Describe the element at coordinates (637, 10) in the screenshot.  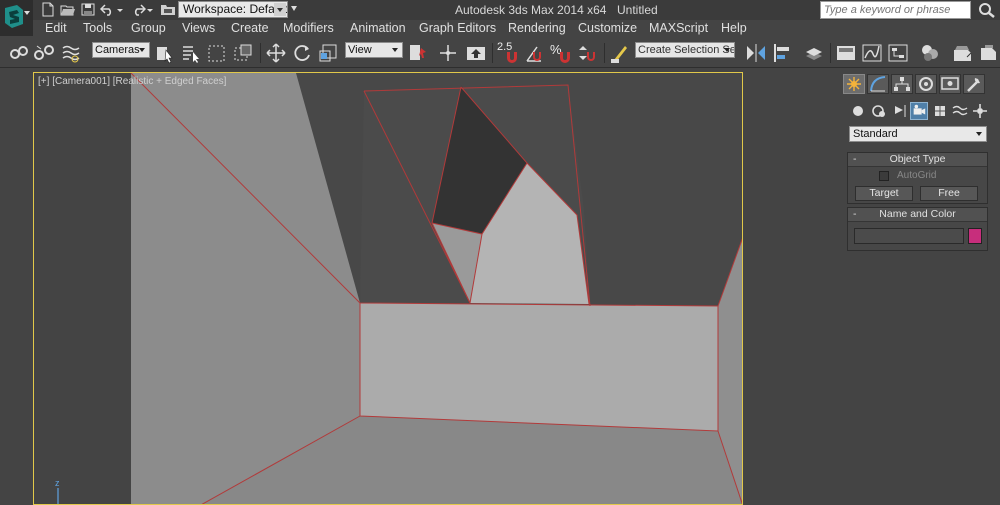
I see `document-title: Untitled` at that location.